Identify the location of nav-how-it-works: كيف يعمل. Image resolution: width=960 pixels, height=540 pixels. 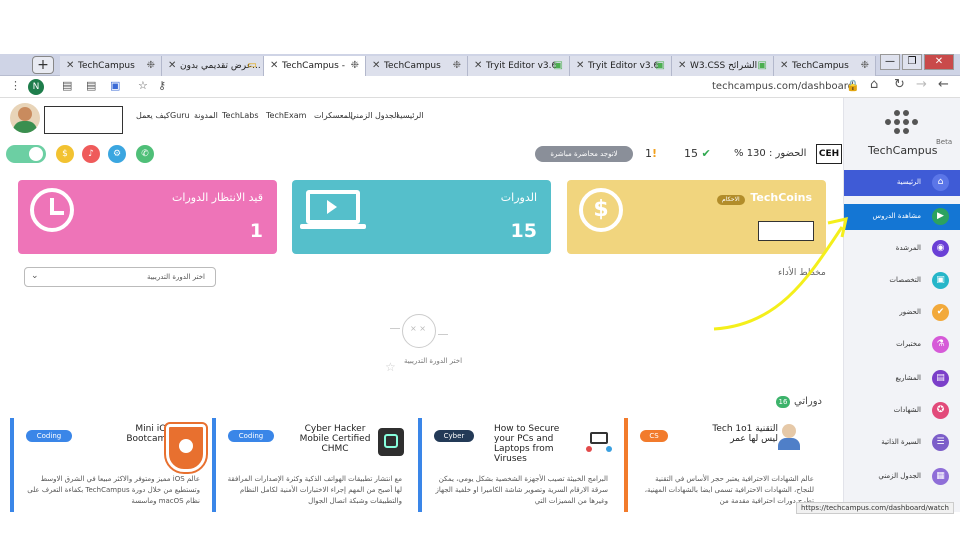
(153, 115).